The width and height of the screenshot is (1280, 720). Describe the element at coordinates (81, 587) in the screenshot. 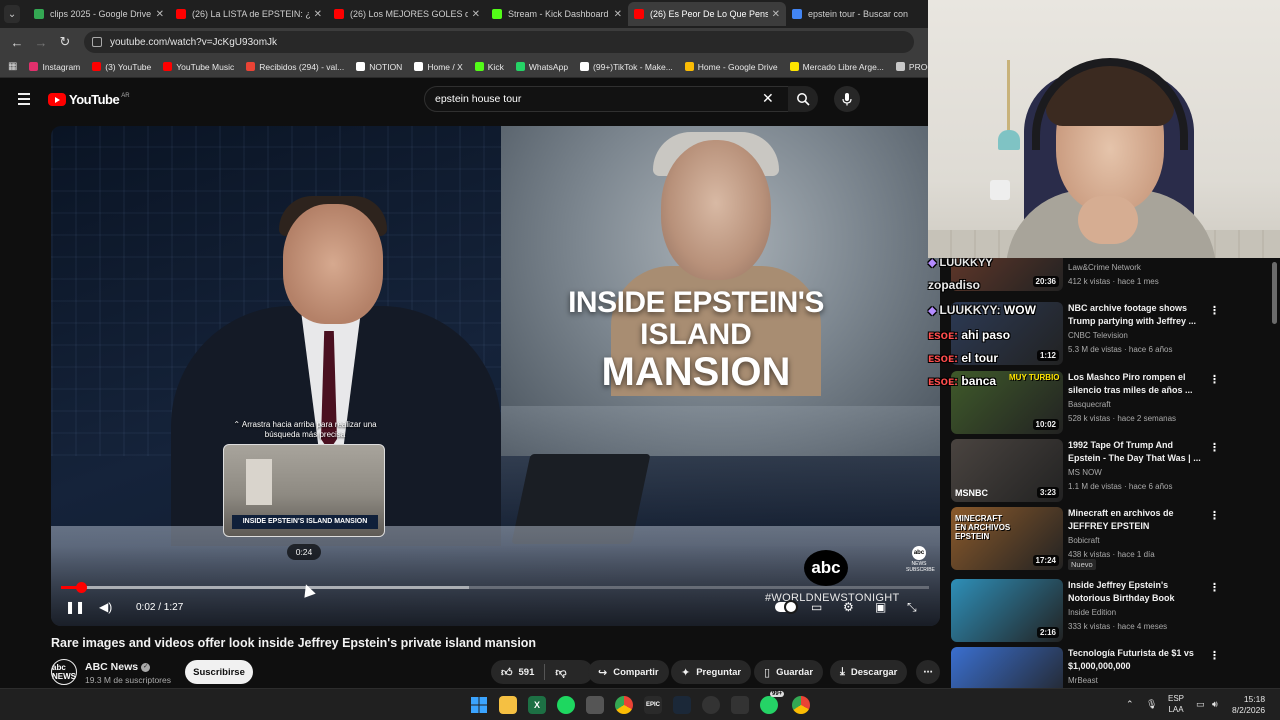

I see `scrubber-handle` at that location.